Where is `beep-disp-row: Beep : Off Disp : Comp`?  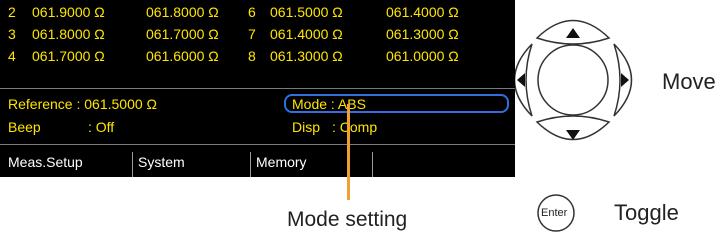 beep-disp-row: Beep : Off Disp : Comp is located at coordinates (257, 127).